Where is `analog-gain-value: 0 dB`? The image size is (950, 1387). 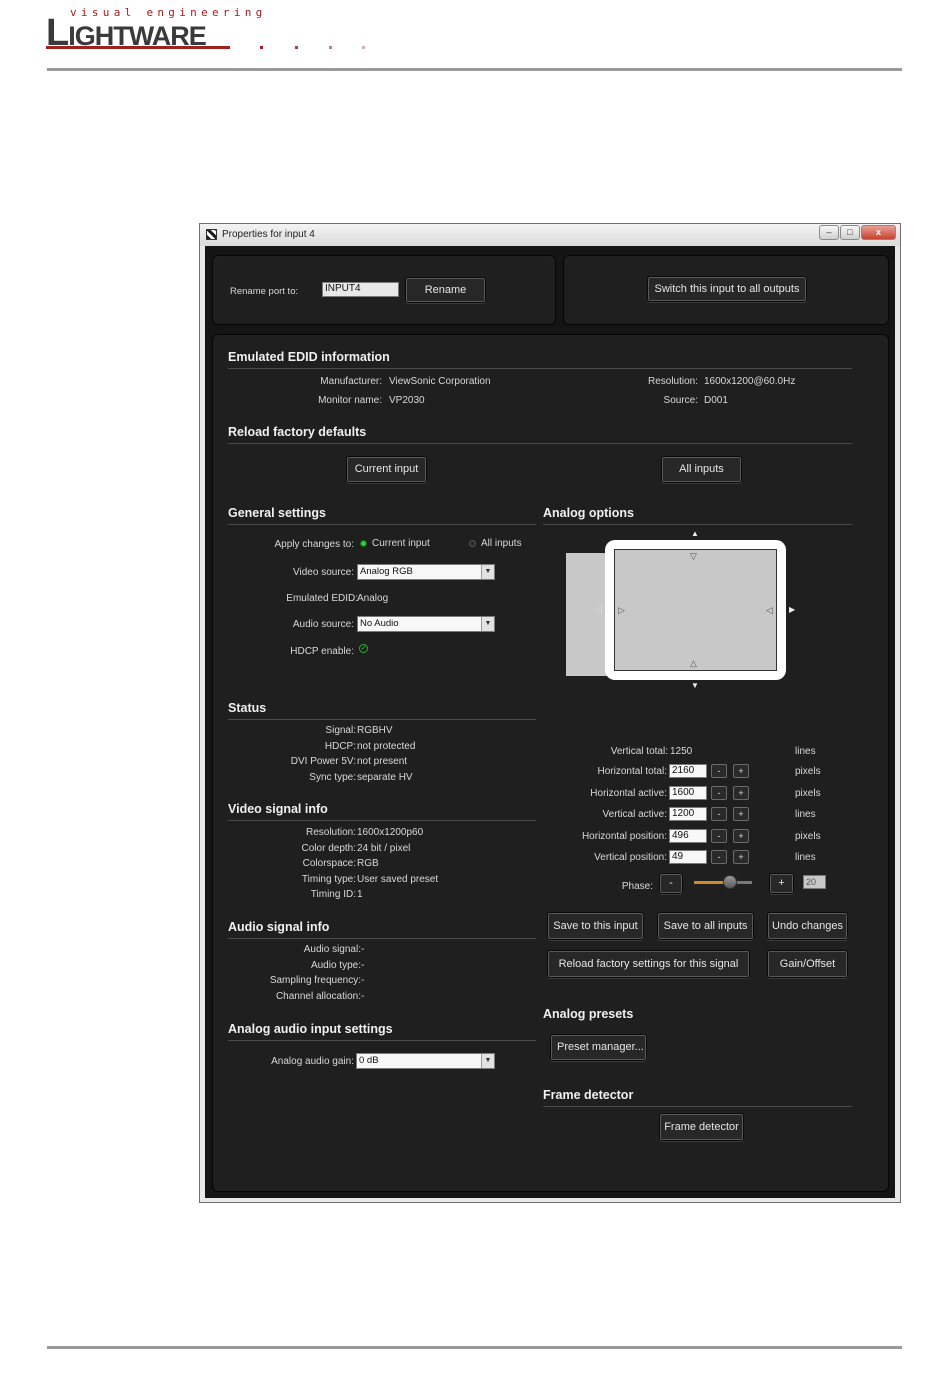 analog-gain-value: 0 dB is located at coordinates (369, 1060).